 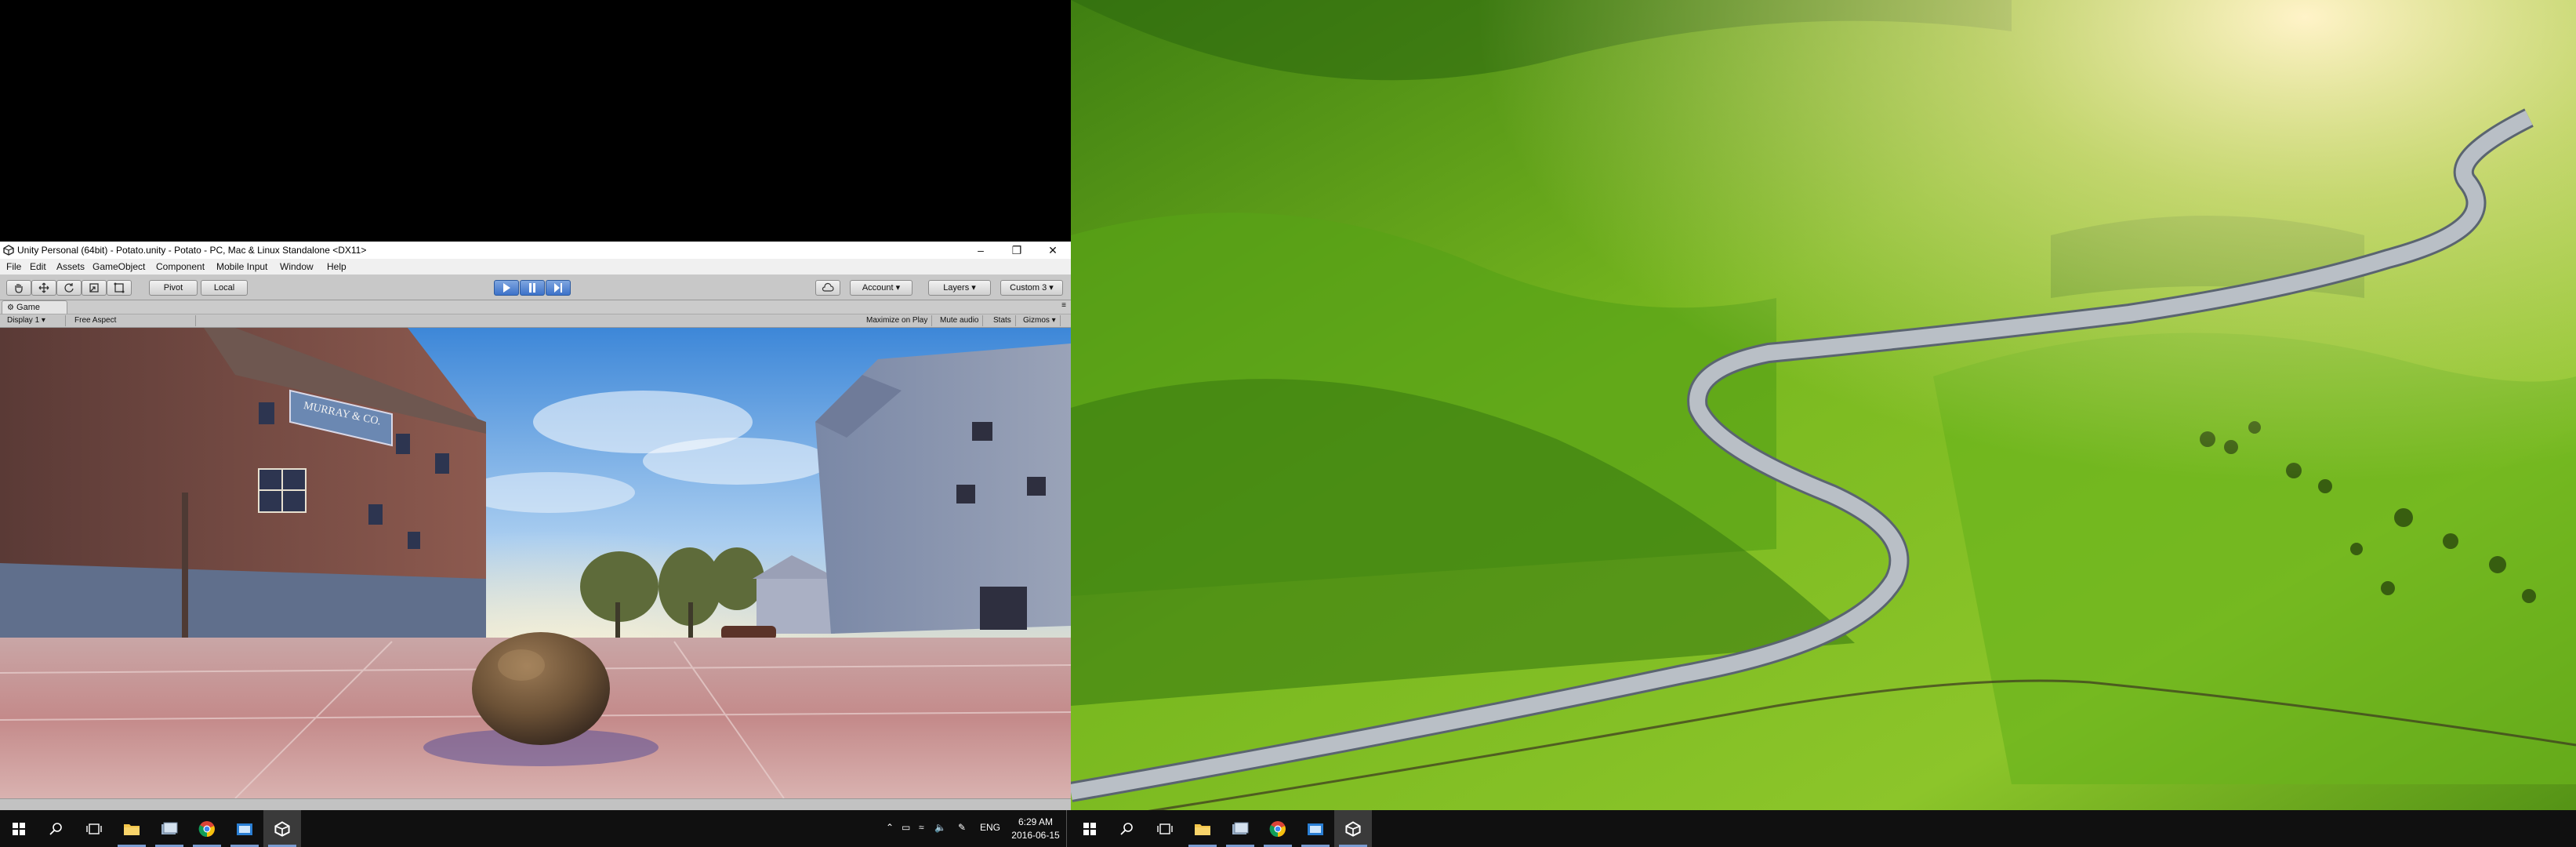 I want to click on mute-audio-toggle: Mute audio, so click(x=960, y=320).